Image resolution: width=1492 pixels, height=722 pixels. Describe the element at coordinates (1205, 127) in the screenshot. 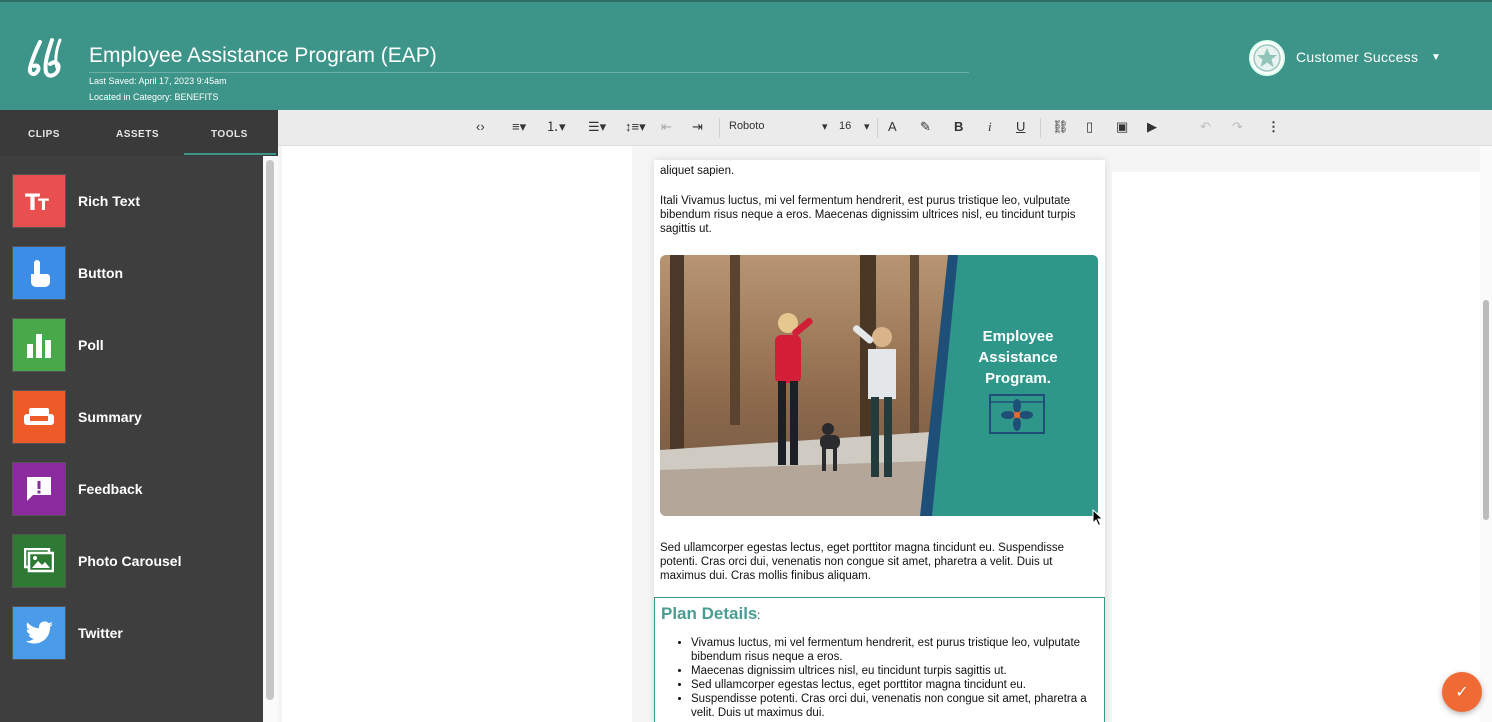

I see `undo-icon: ↶` at that location.